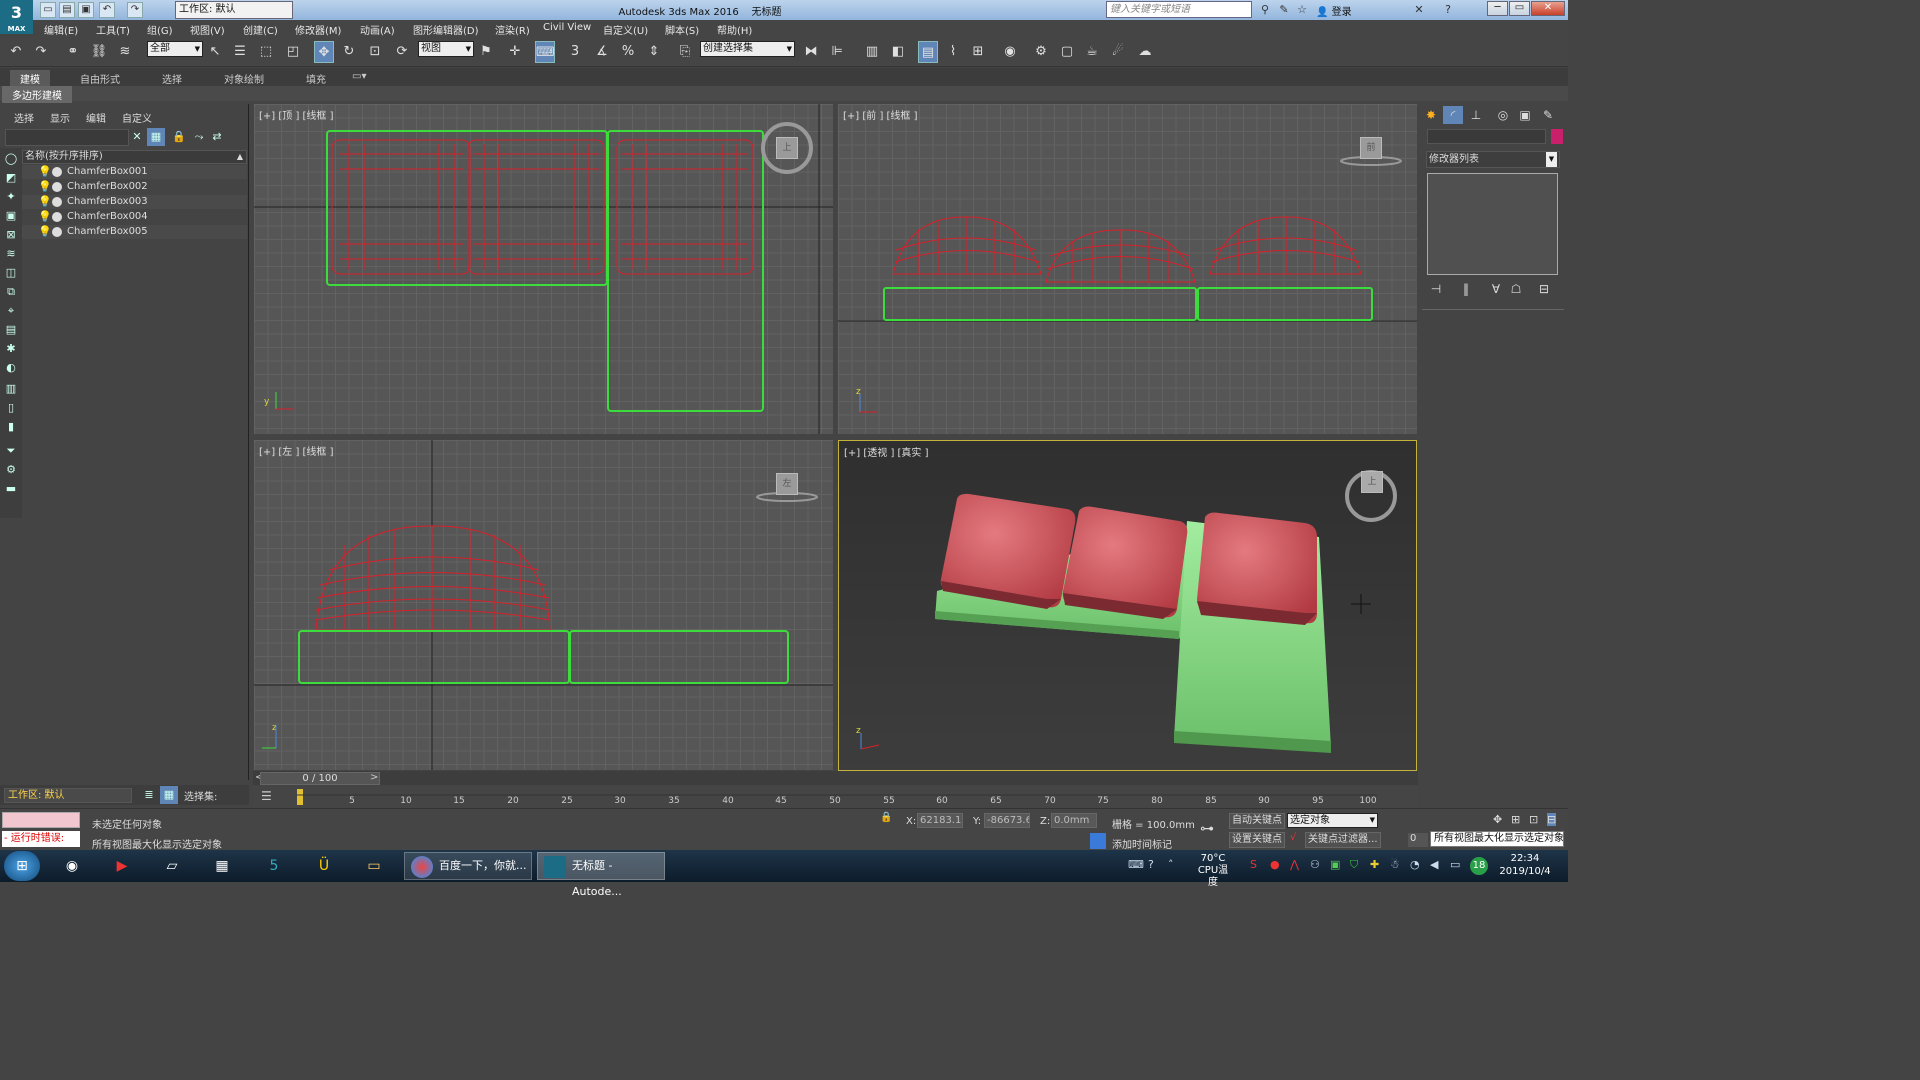  I want to click on display-hidden-icon: ◐, so click(11, 368).